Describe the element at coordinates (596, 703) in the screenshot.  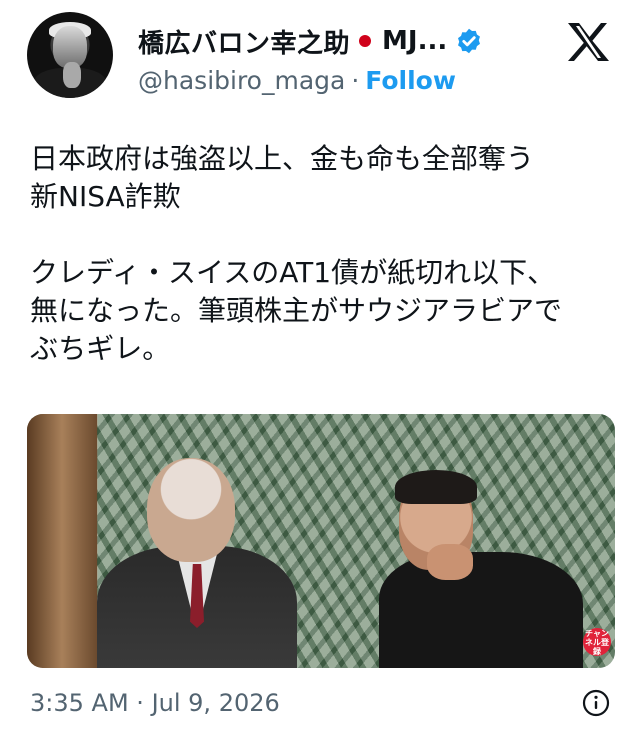
I see `info-icon` at that location.